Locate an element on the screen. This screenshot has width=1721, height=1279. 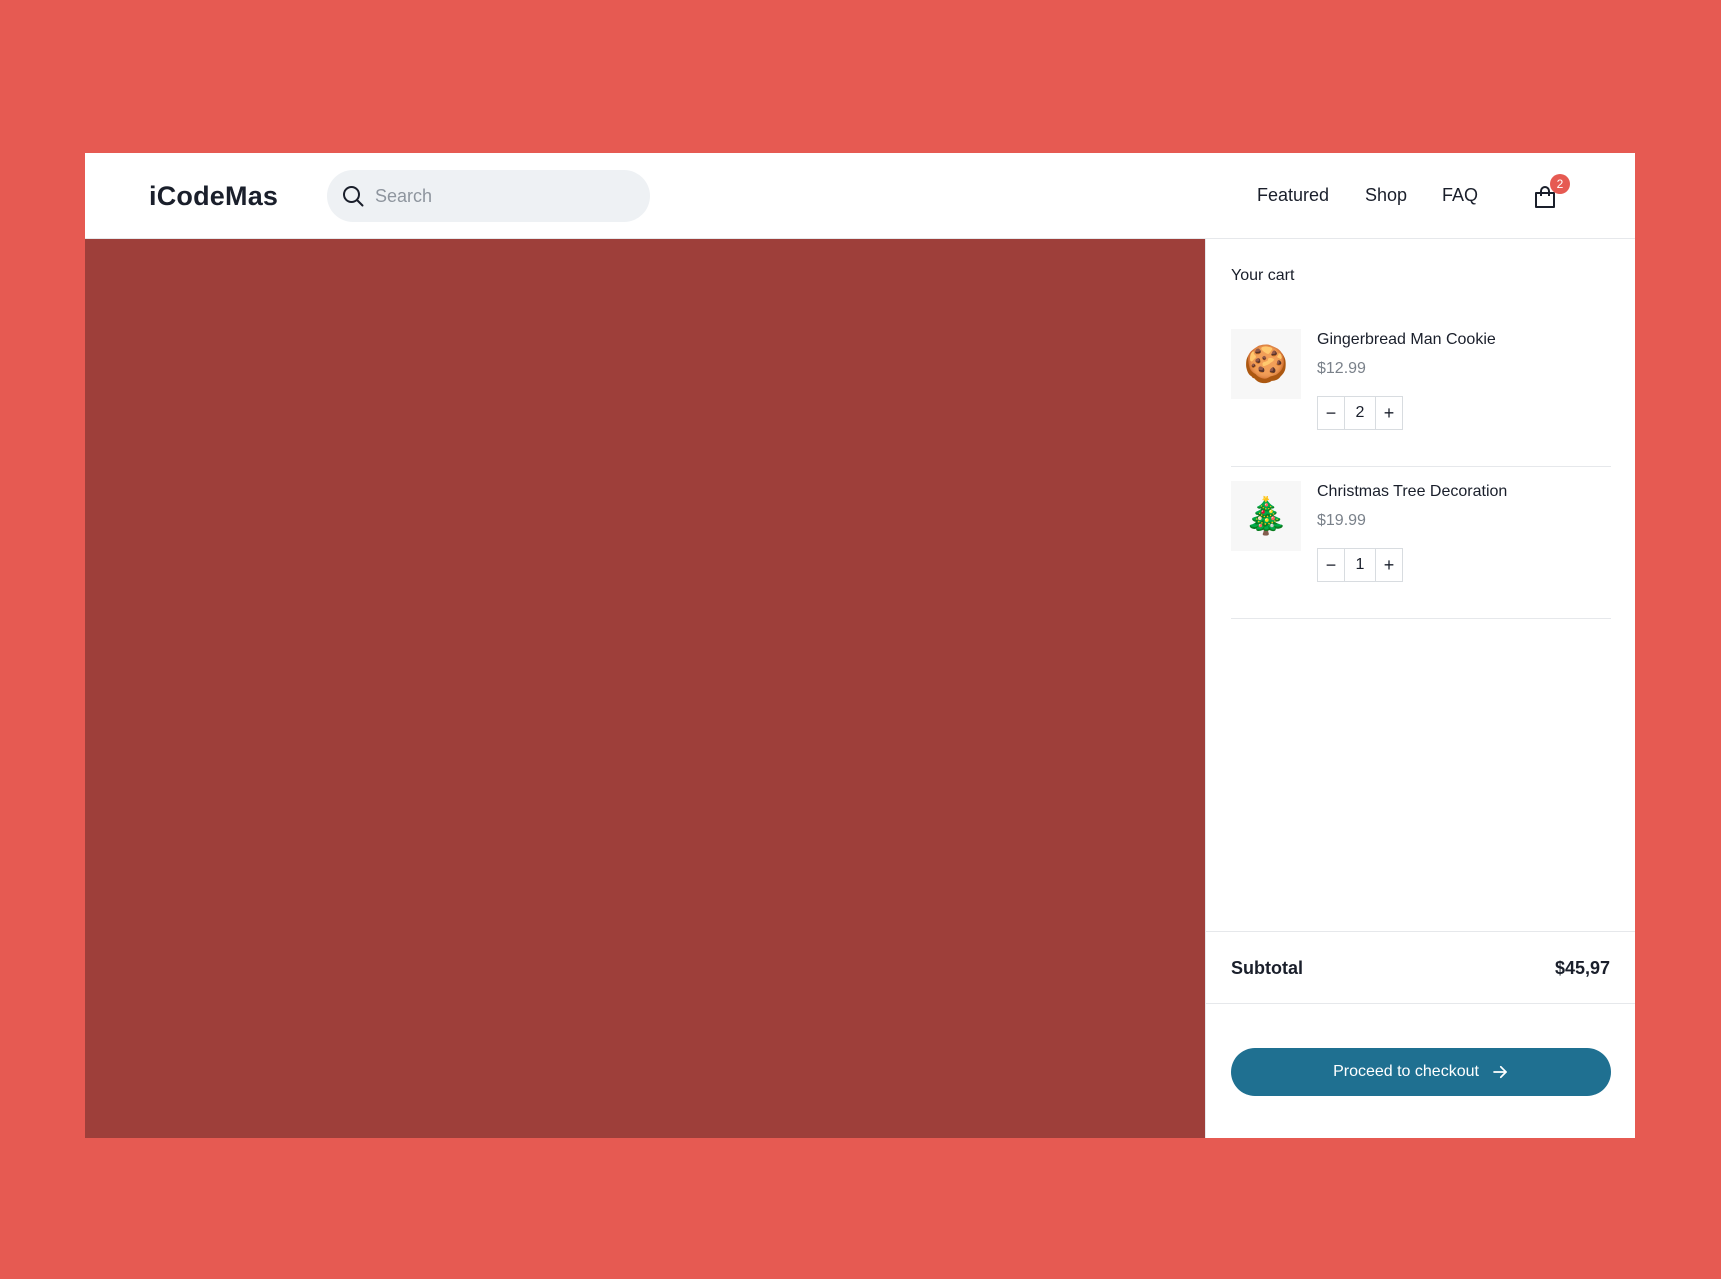
gingerbread-man-icon: 🍪 is located at coordinates (1266, 364).